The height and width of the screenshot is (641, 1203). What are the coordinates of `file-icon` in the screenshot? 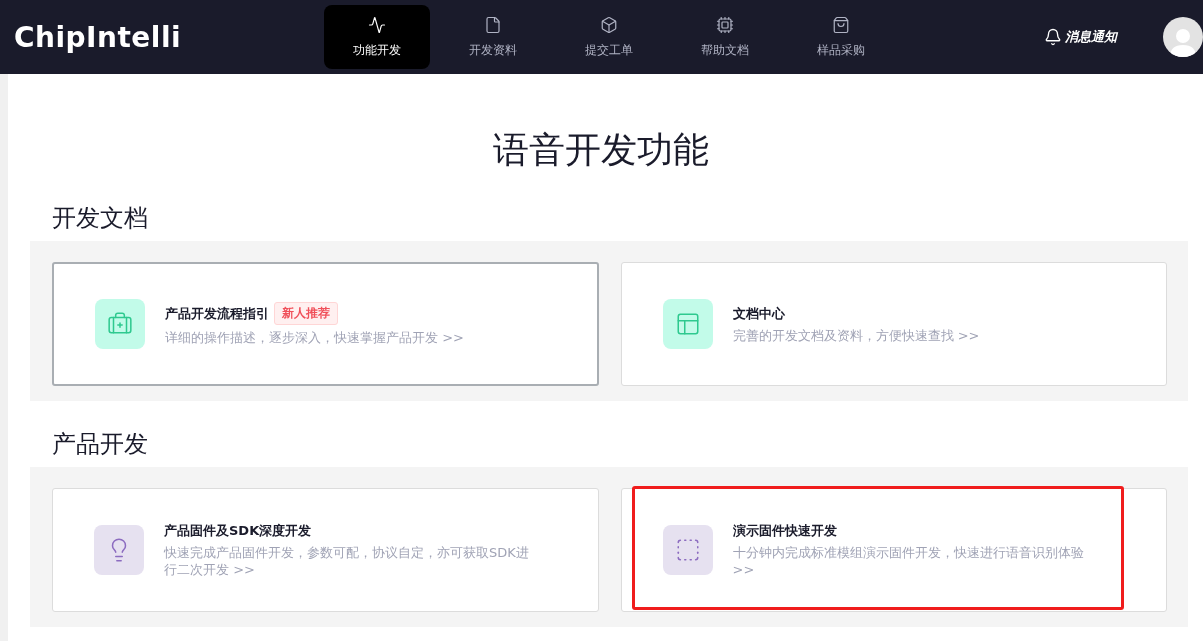 It's located at (493, 24).